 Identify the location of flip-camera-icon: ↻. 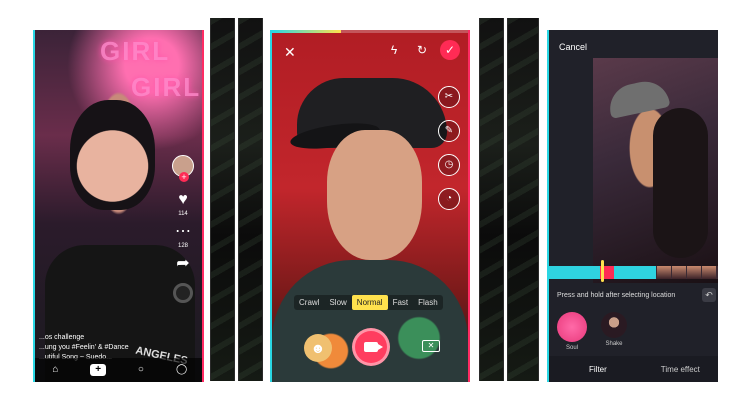
(422, 50).